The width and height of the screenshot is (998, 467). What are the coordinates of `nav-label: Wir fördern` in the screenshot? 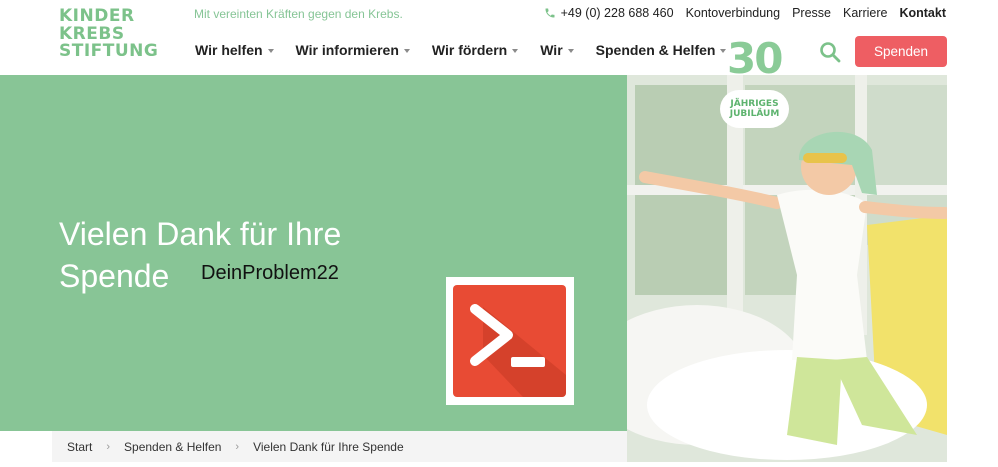 It's located at (469, 50).